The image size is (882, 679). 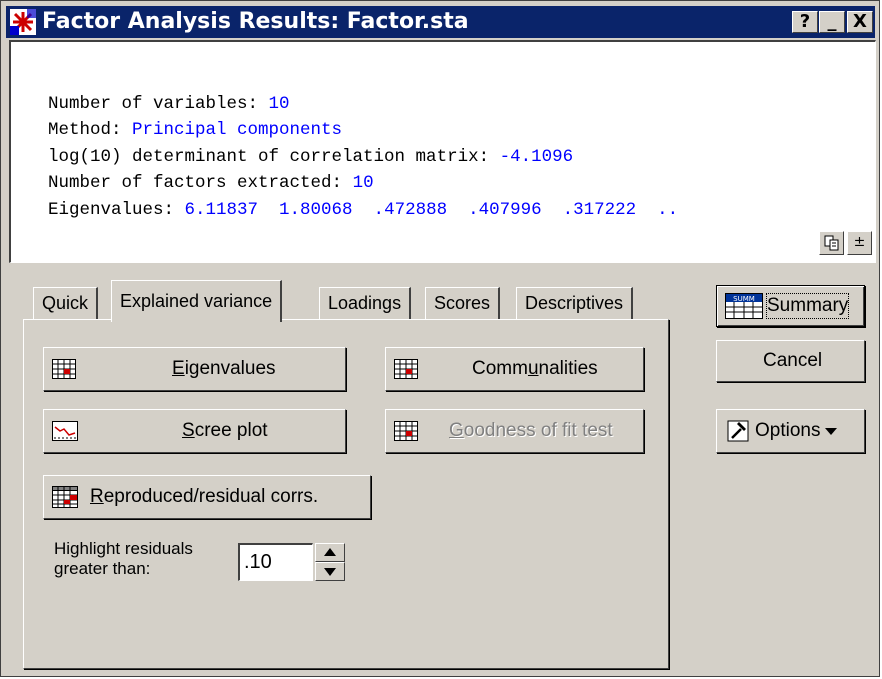 I want to click on threshold-decrement-button, so click(x=330, y=571).